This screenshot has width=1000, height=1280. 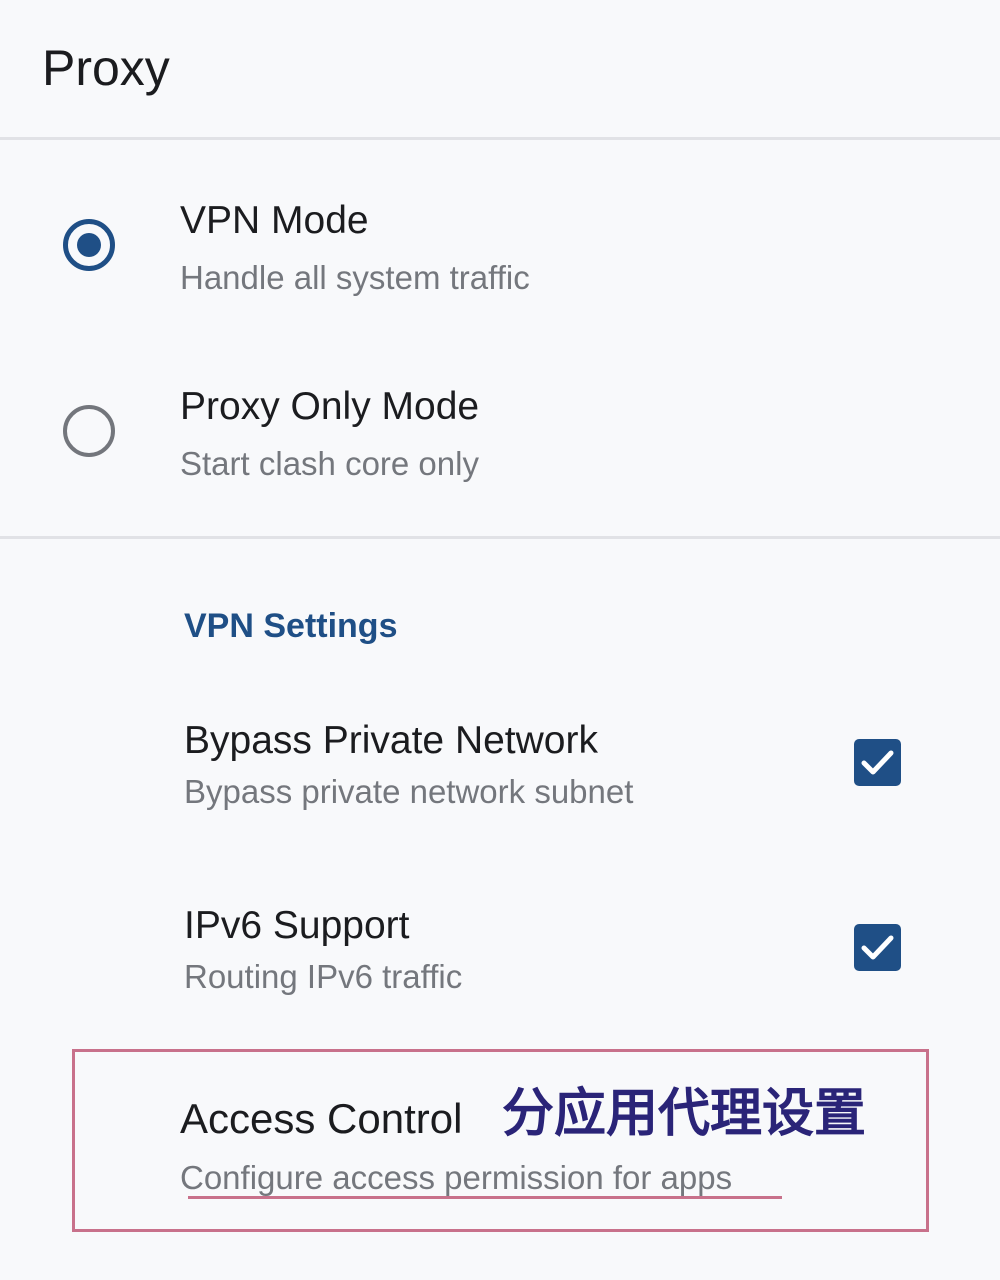 What do you see at coordinates (500, 245) in the screenshot?
I see `vpn-mode-option: VPN Mode Handle all system traffic` at bounding box center [500, 245].